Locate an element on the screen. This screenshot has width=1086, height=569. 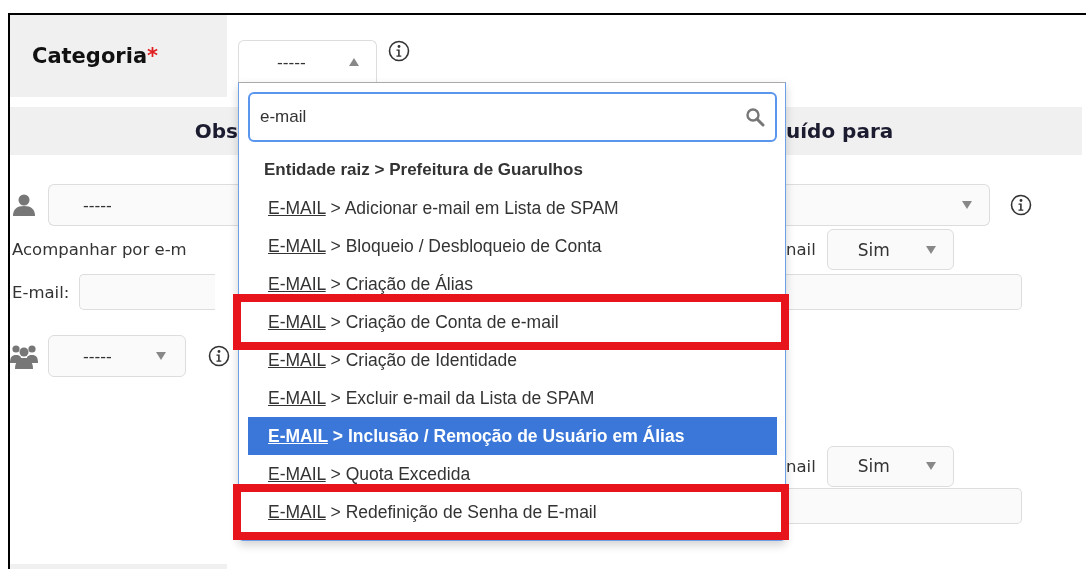
field-label: Categoria* is located at coordinates (95, 56).